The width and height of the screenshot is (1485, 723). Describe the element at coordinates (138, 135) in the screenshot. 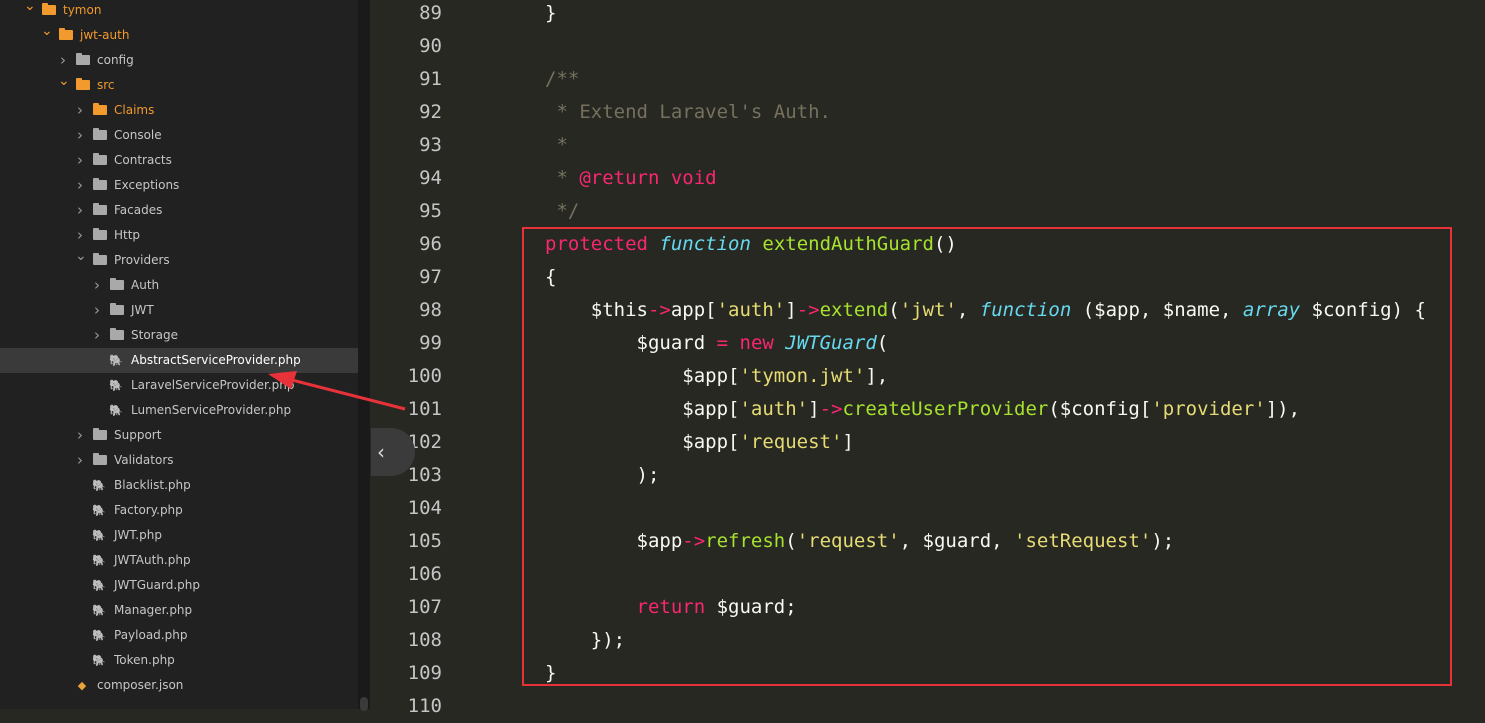

I see `tree-item-label: Console` at that location.